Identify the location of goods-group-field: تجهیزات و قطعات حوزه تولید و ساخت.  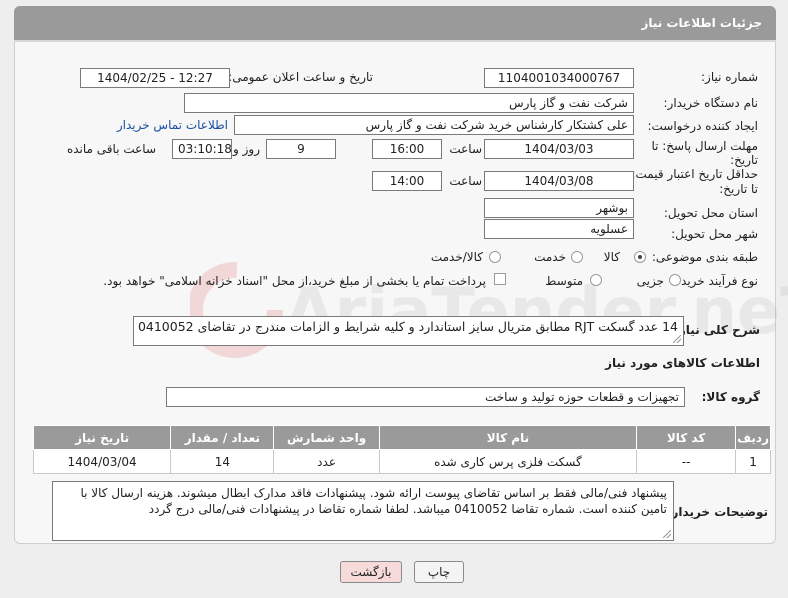
(425, 397).